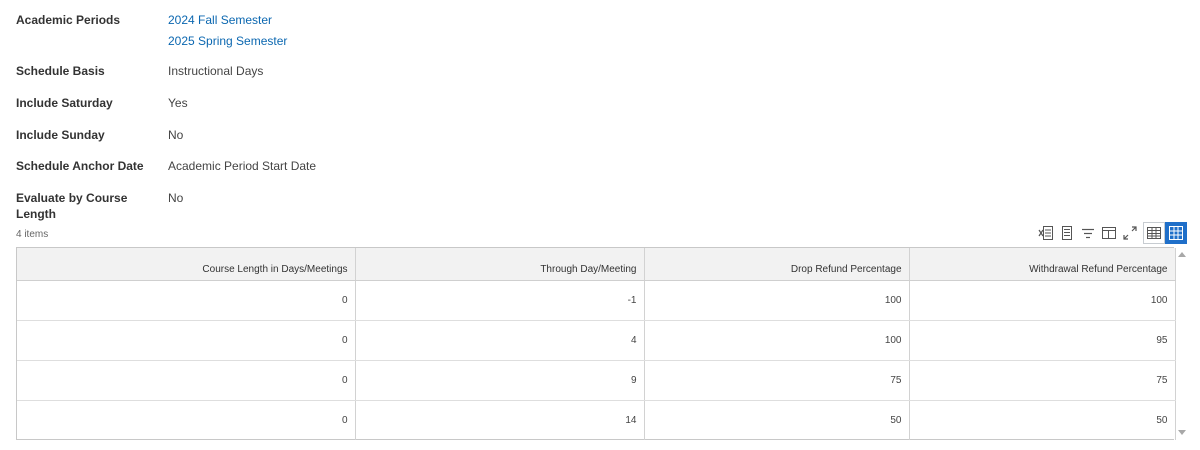 The image size is (1200, 450). I want to click on fullscreen-icon, so click(1129, 233).